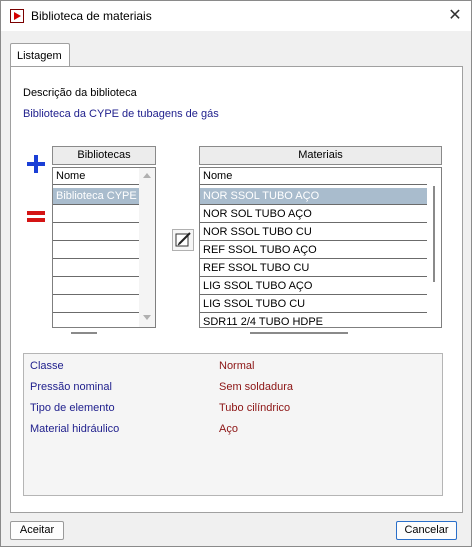 This screenshot has height=547, width=472. Describe the element at coordinates (47, 366) in the screenshot. I see `property-label: Classe` at that location.